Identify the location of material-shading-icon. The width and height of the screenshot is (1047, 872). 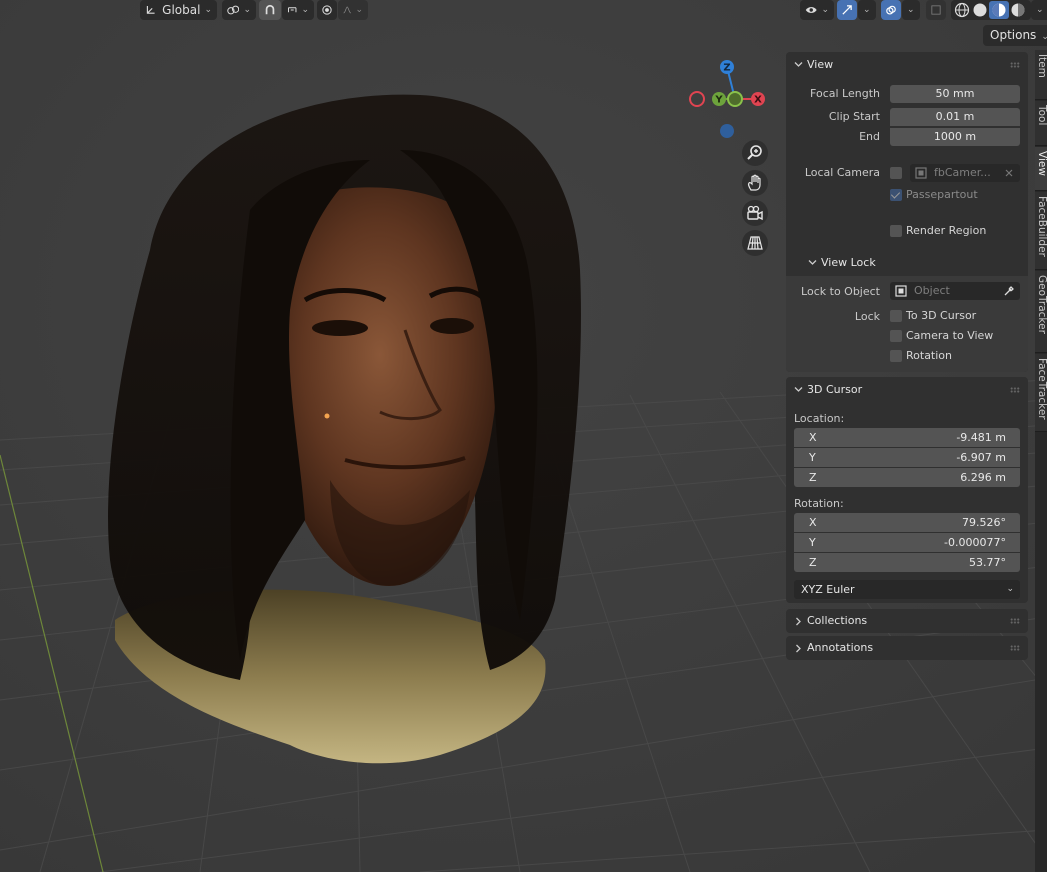
(999, 10).